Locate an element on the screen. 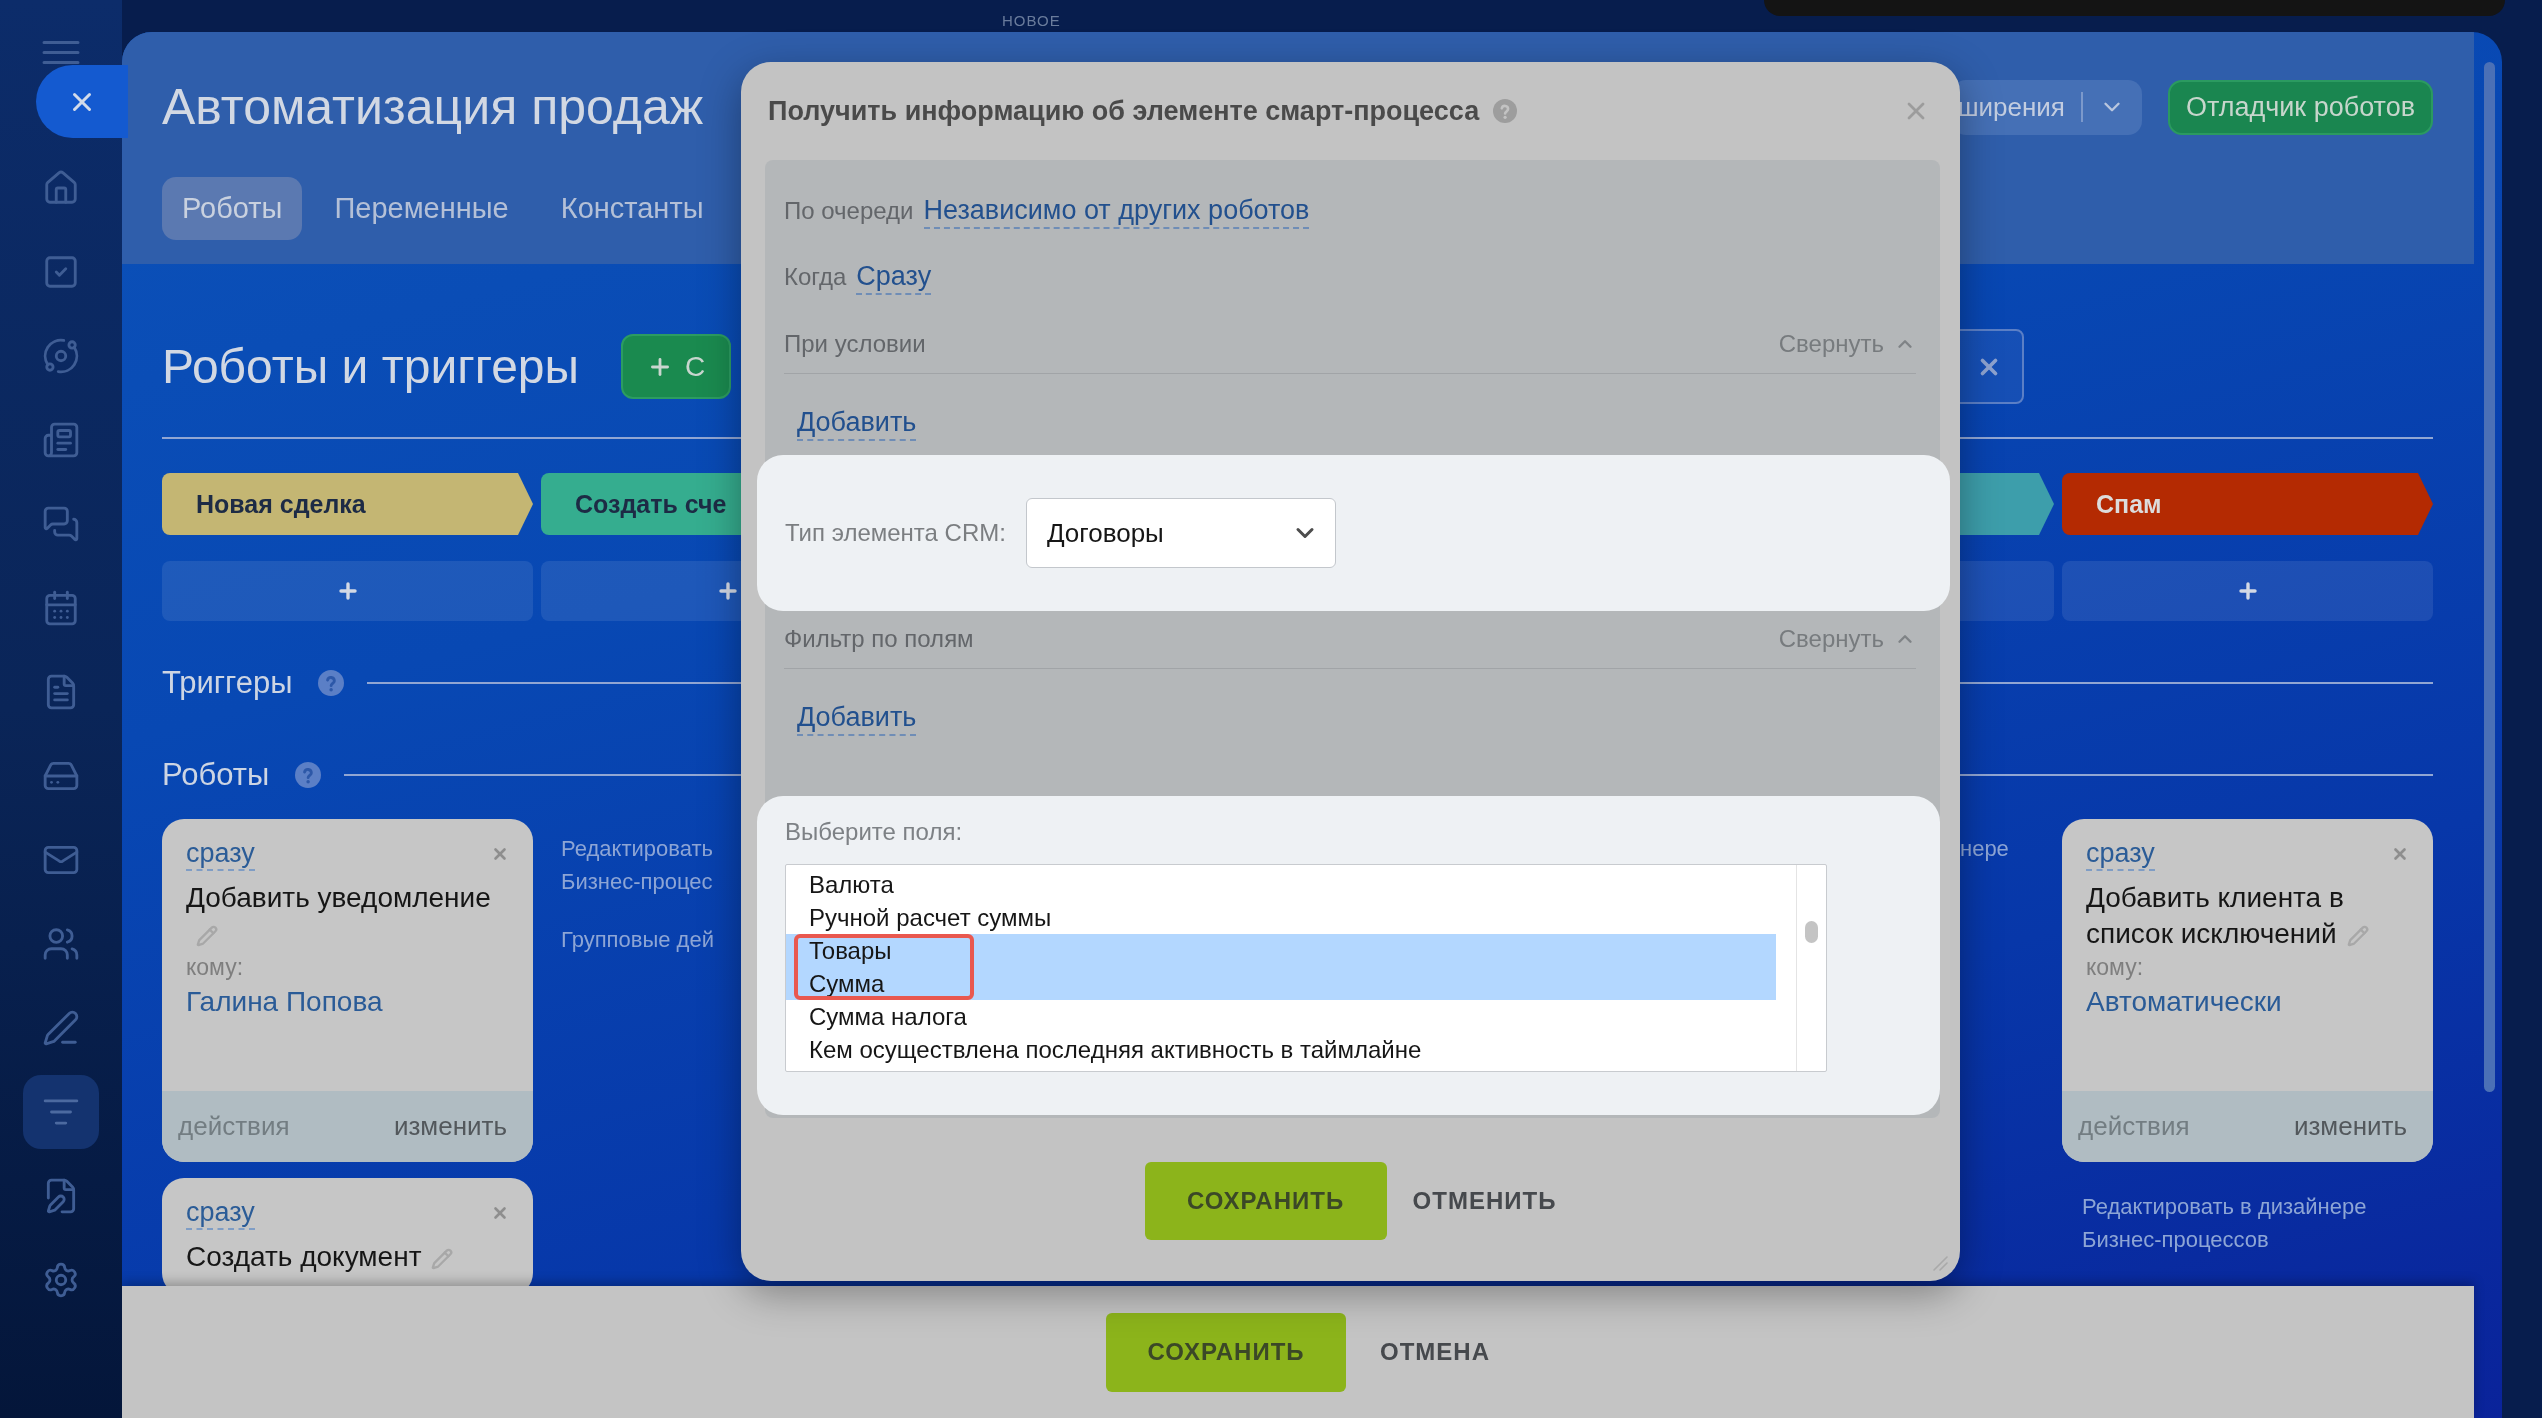 Image resolution: width=2542 pixels, height=1418 pixels. list-option: Товары is located at coordinates (1281, 950).